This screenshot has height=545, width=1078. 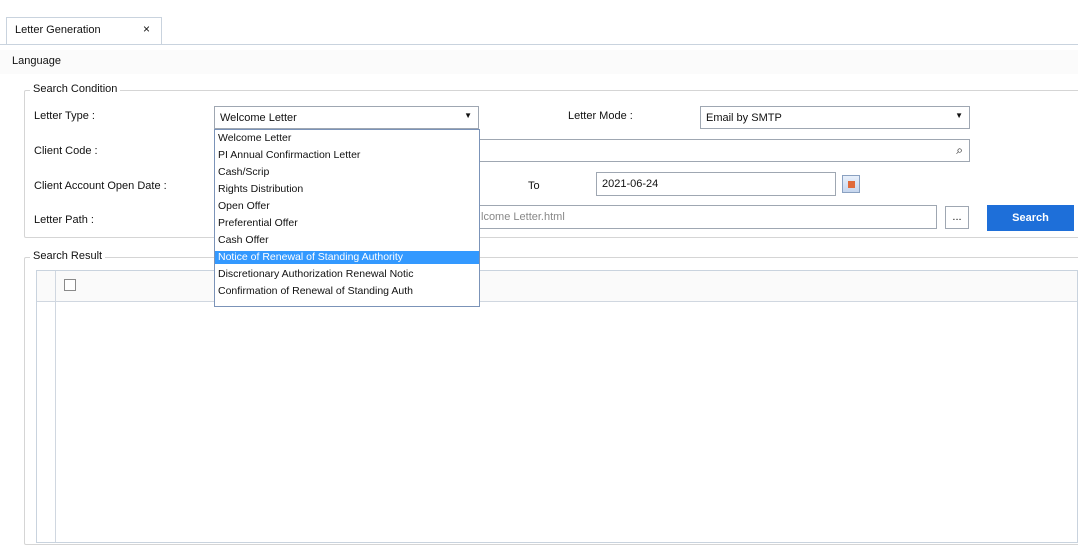 What do you see at coordinates (64, 116) in the screenshot?
I see `letter-type-label: Letter Type :` at bounding box center [64, 116].